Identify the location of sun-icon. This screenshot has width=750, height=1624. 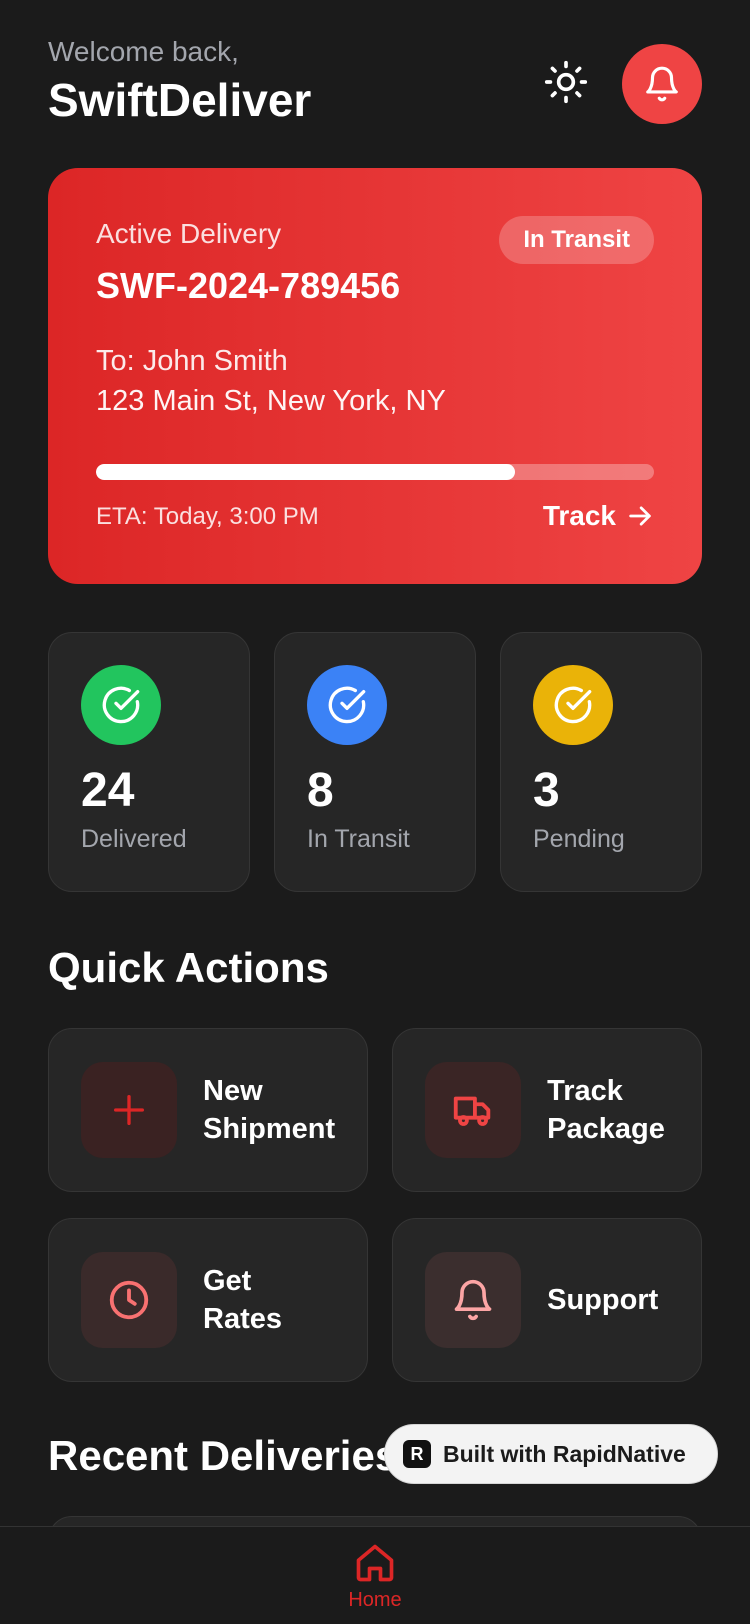
(566, 82).